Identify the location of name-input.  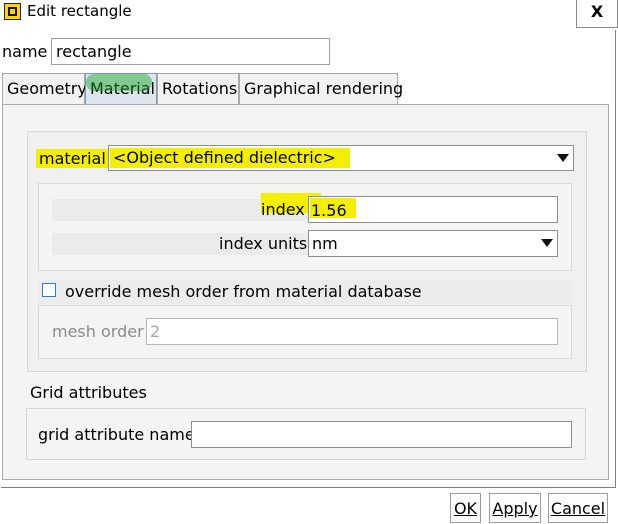
(190, 51).